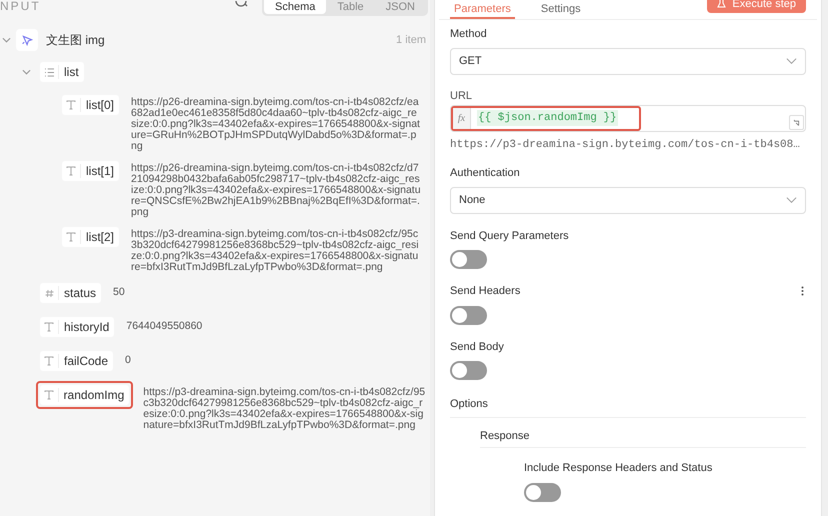  Describe the element at coordinates (100, 105) in the screenshot. I see `field-name: list[0]` at that location.